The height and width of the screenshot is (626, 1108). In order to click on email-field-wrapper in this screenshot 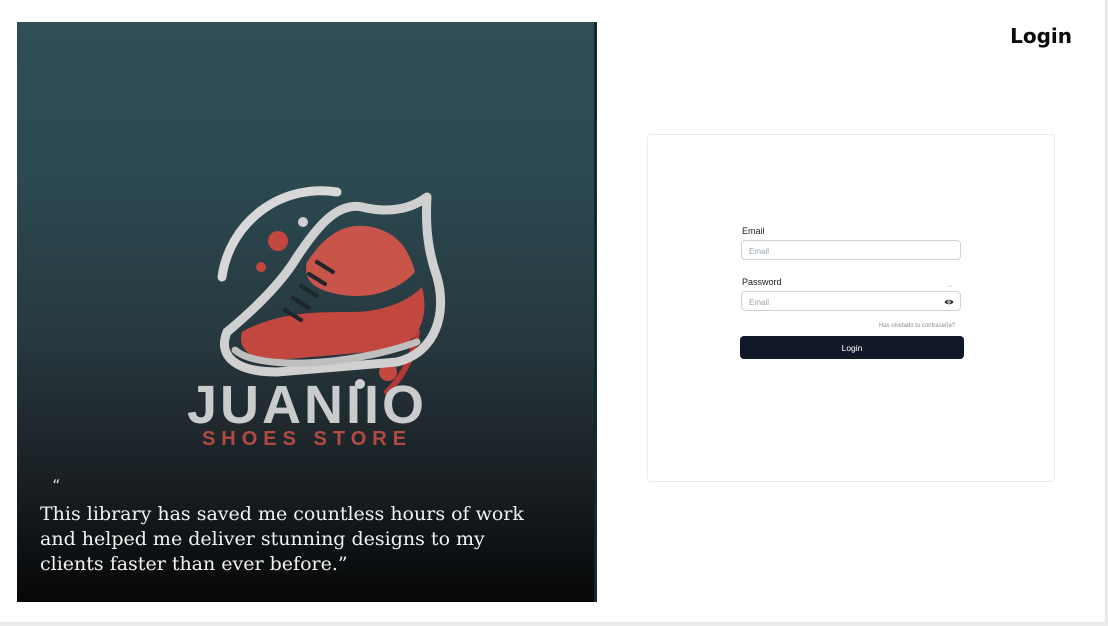, I will do `click(851, 250)`.